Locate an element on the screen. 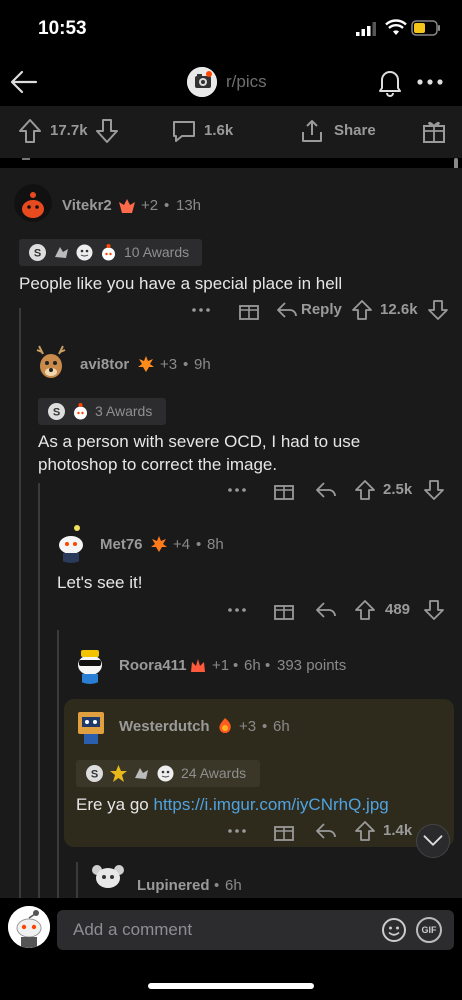  comment-author: avi8tor is located at coordinates (104, 364).